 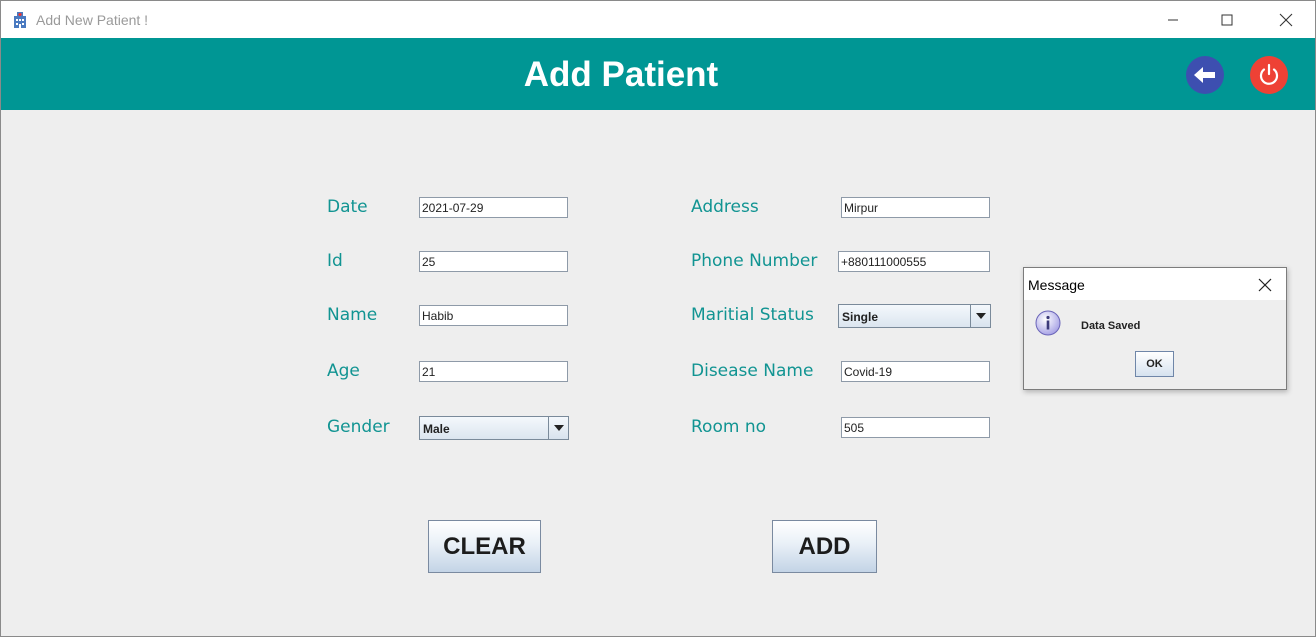 I want to click on date-label: Date, so click(x=347, y=207).